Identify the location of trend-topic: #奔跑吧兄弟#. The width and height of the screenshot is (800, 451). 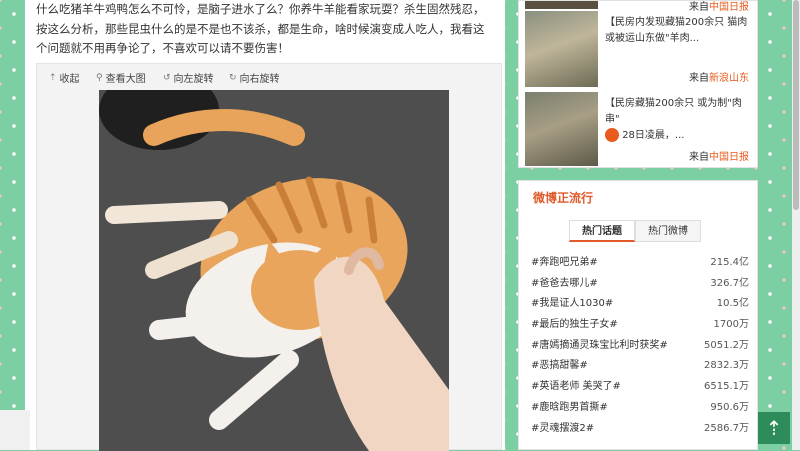
(564, 262).